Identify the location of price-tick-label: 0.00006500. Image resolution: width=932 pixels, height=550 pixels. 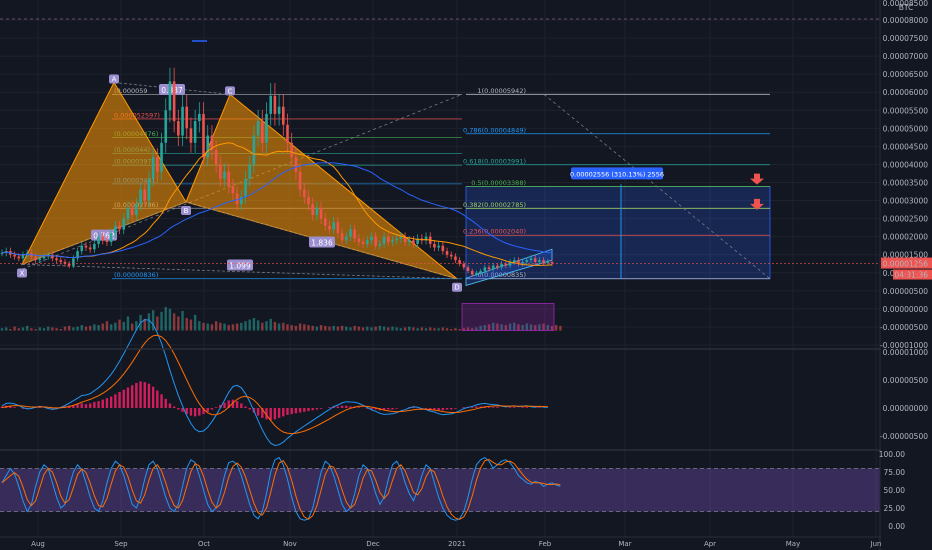
(906, 74).